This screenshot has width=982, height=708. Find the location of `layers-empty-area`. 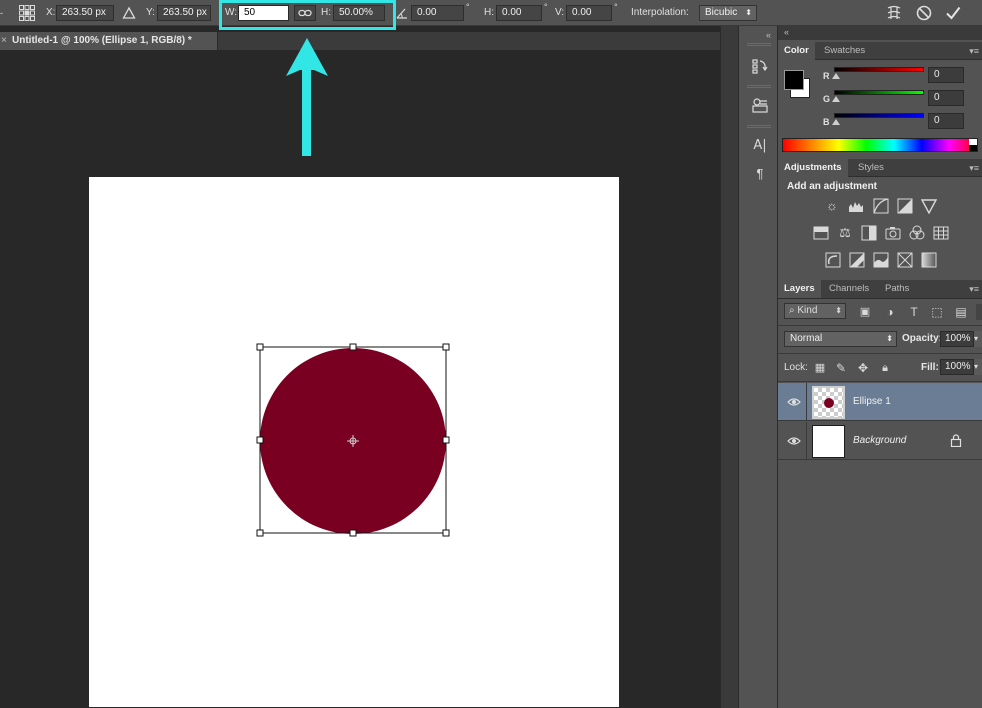

layers-empty-area is located at coordinates (880, 584).